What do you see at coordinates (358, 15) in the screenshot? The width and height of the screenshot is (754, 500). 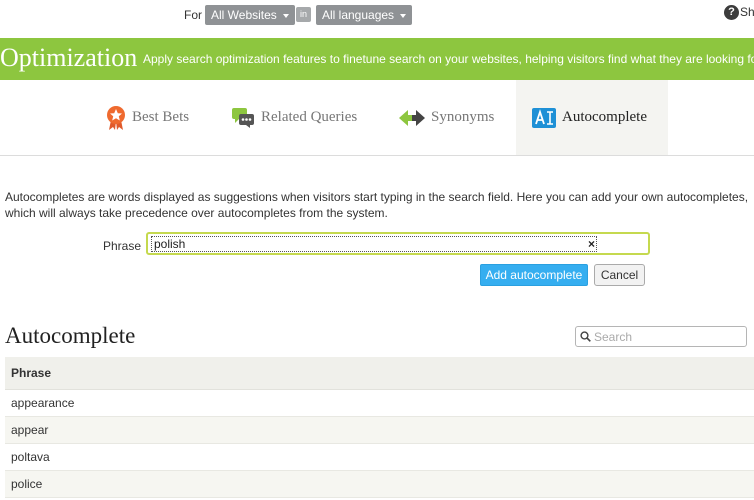 I see `languages-dropdown-label: All languages` at bounding box center [358, 15].